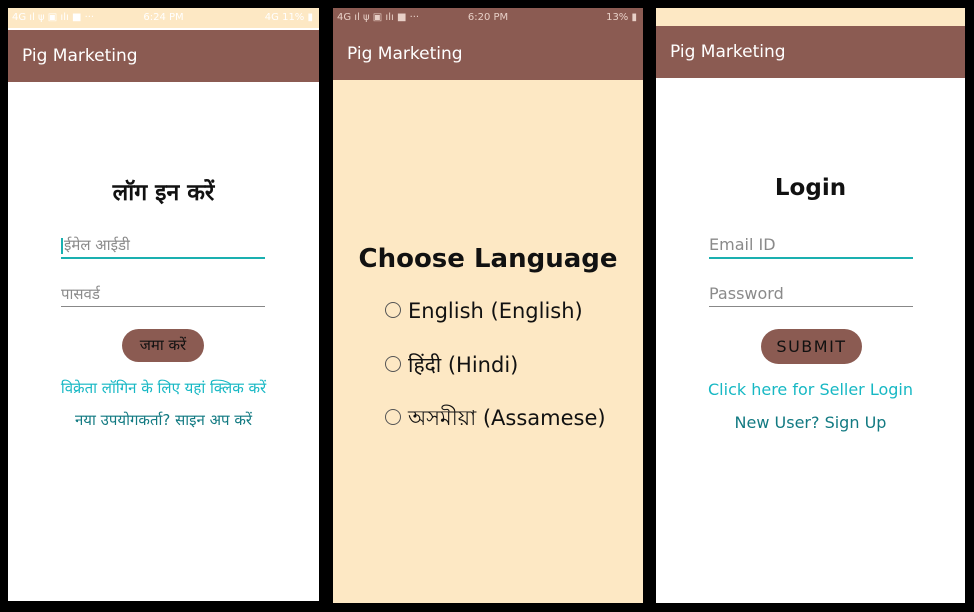 The image size is (974, 612). Describe the element at coordinates (163, 345) in the screenshot. I see `submit-button: जमा करें` at that location.